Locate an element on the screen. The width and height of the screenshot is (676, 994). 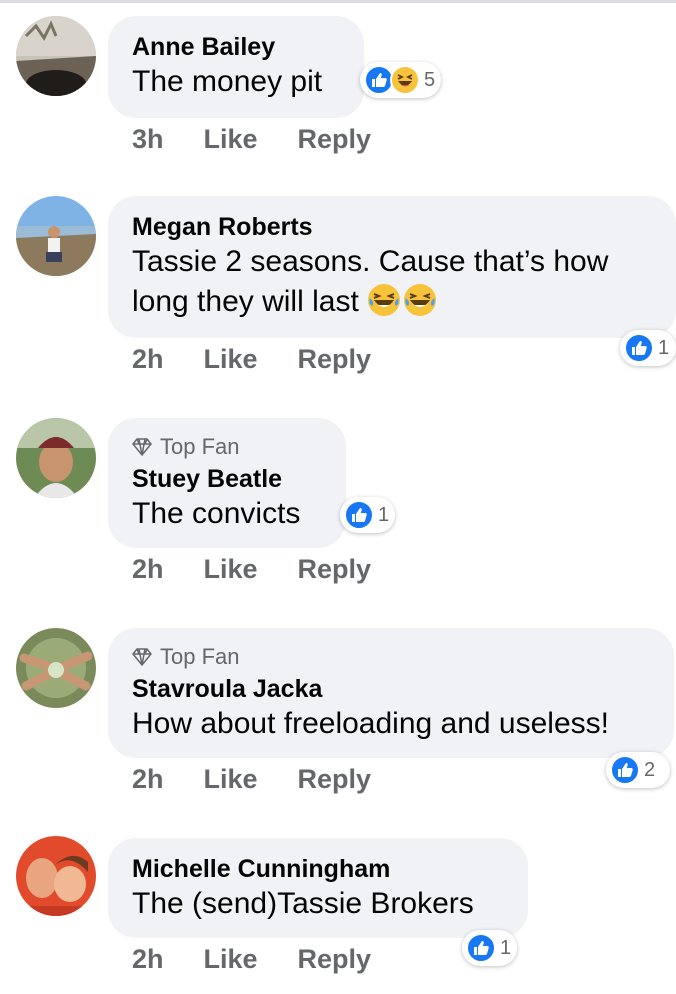
comment-bubble: Top Fan Stuey Beatle The convicts is located at coordinates (227, 483).